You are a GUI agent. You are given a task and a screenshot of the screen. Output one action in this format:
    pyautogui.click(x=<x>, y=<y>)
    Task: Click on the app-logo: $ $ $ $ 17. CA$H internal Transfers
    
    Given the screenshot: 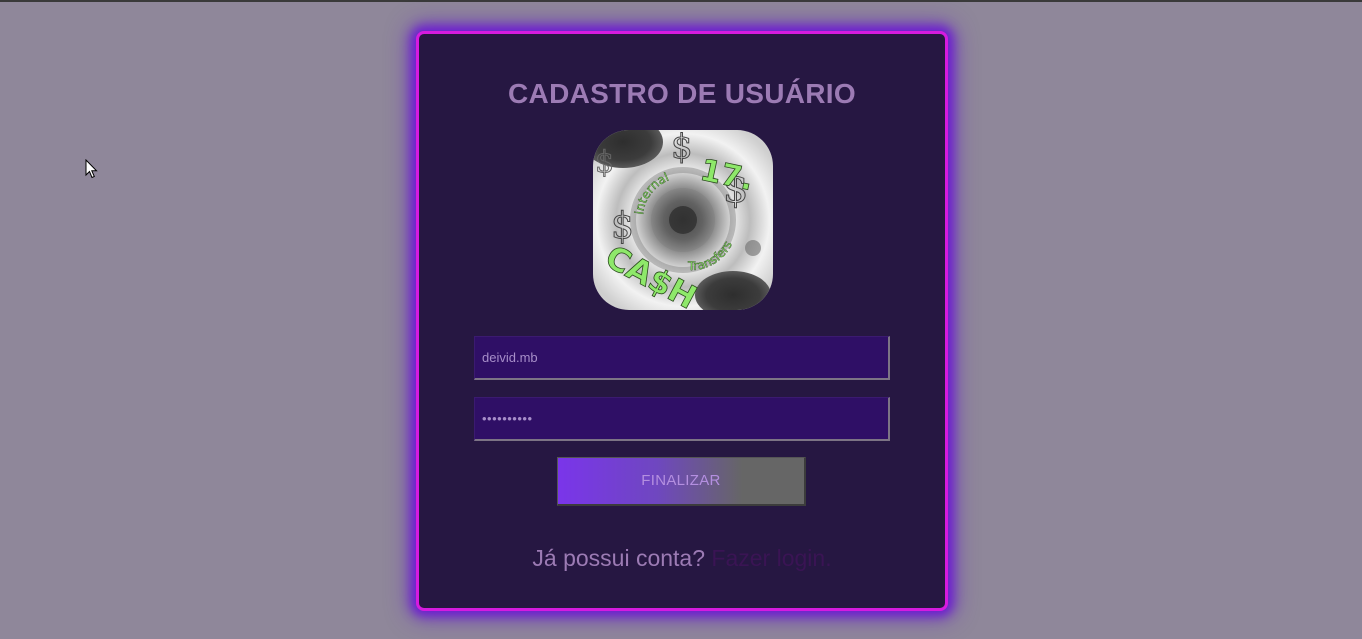 What is the action you would take?
    pyautogui.click(x=683, y=220)
    